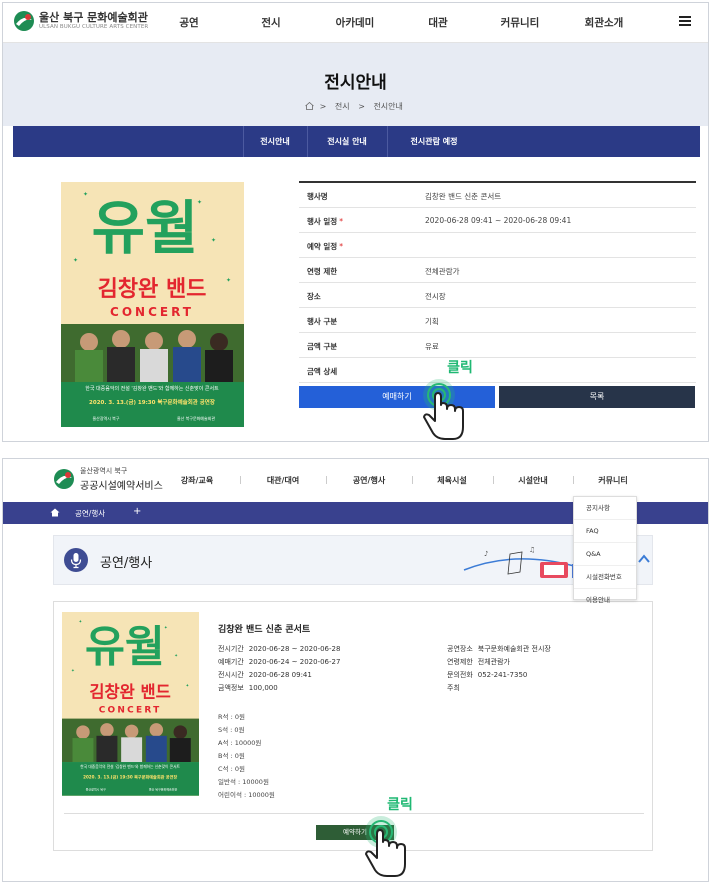 This screenshot has height=886, width=711. What do you see at coordinates (283, 480) in the screenshot?
I see `menu-rental: 대관/대여` at bounding box center [283, 480].